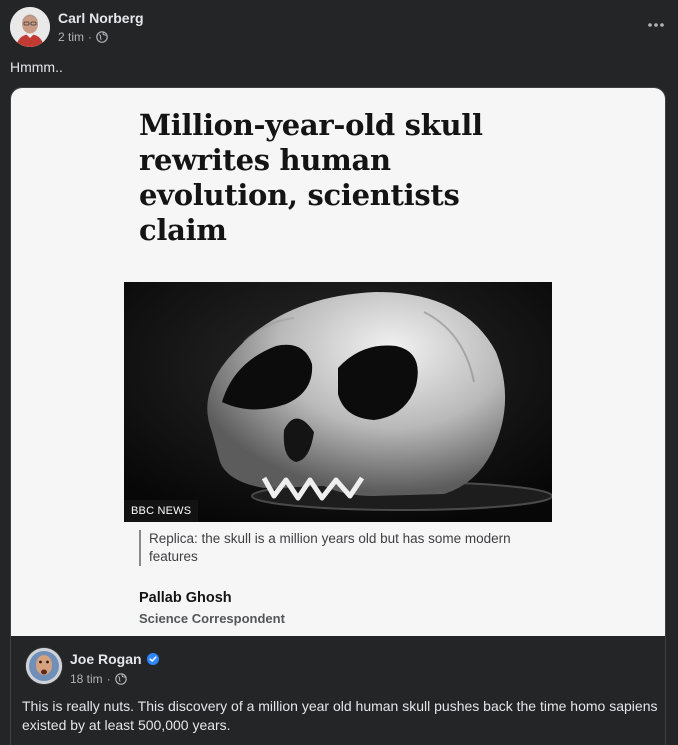 The image size is (678, 745). What do you see at coordinates (30, 27) in the screenshot?
I see `author-avatar` at bounding box center [30, 27].